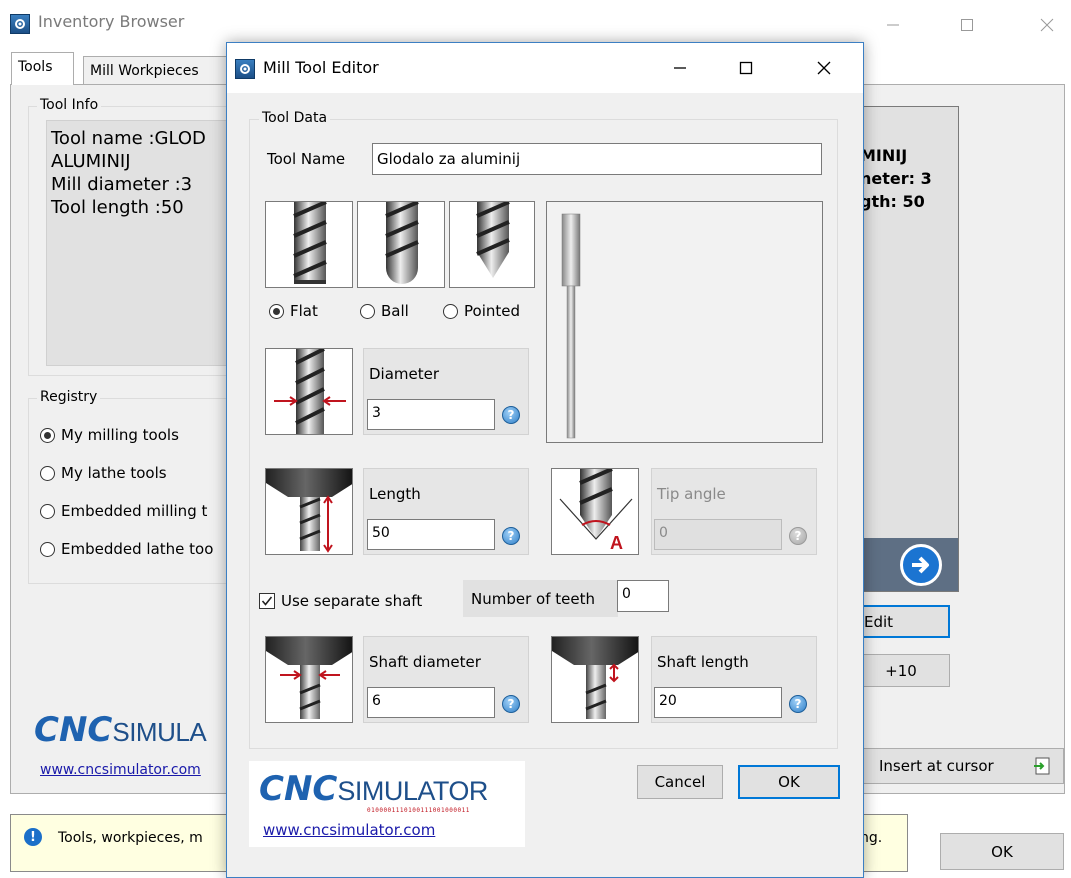 This screenshot has height=878, width=1071. Describe the element at coordinates (298, 789) in the screenshot. I see `dialog-logo-cnc: CNC` at that location.